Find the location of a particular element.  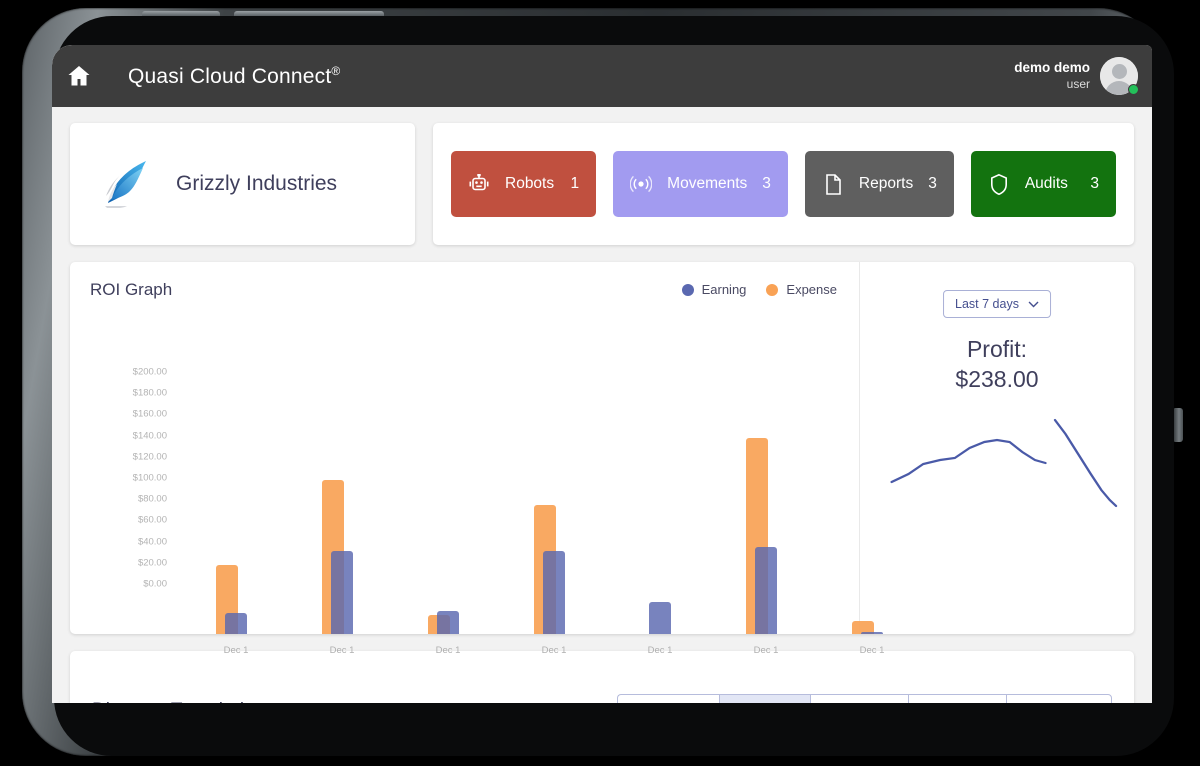

home-icon is located at coordinates (79, 76).